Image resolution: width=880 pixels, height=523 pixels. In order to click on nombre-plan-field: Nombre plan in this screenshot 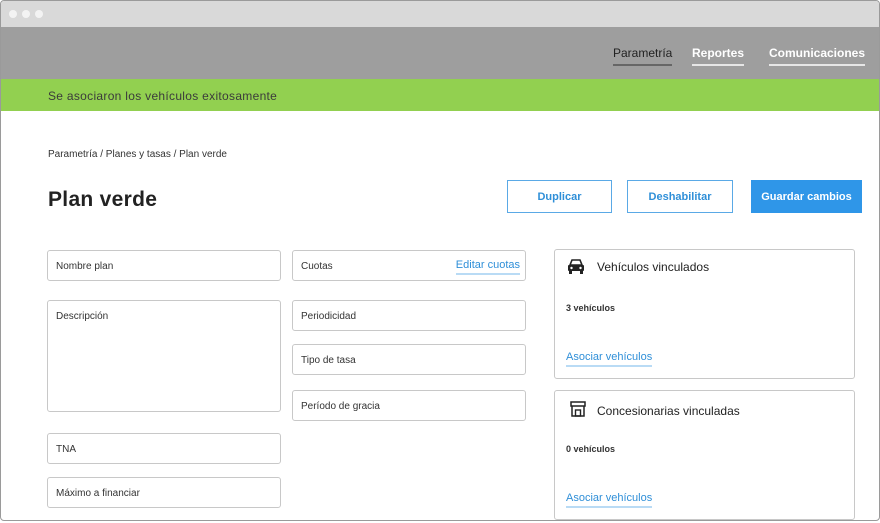, I will do `click(164, 265)`.